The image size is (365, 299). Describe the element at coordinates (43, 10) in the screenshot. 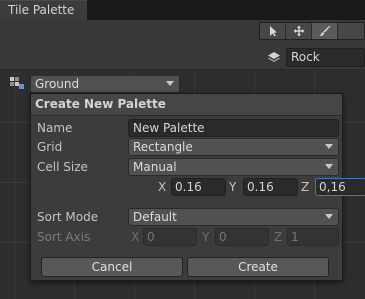

I see `tab-tile-palette: Tile Palette` at that location.